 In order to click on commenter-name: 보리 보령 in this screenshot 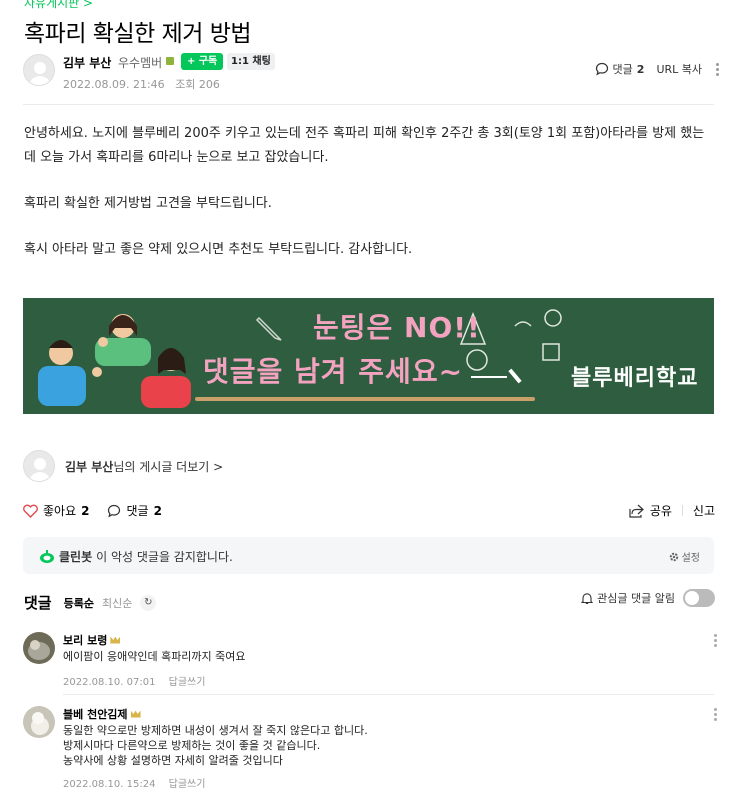, I will do `click(92, 640)`.